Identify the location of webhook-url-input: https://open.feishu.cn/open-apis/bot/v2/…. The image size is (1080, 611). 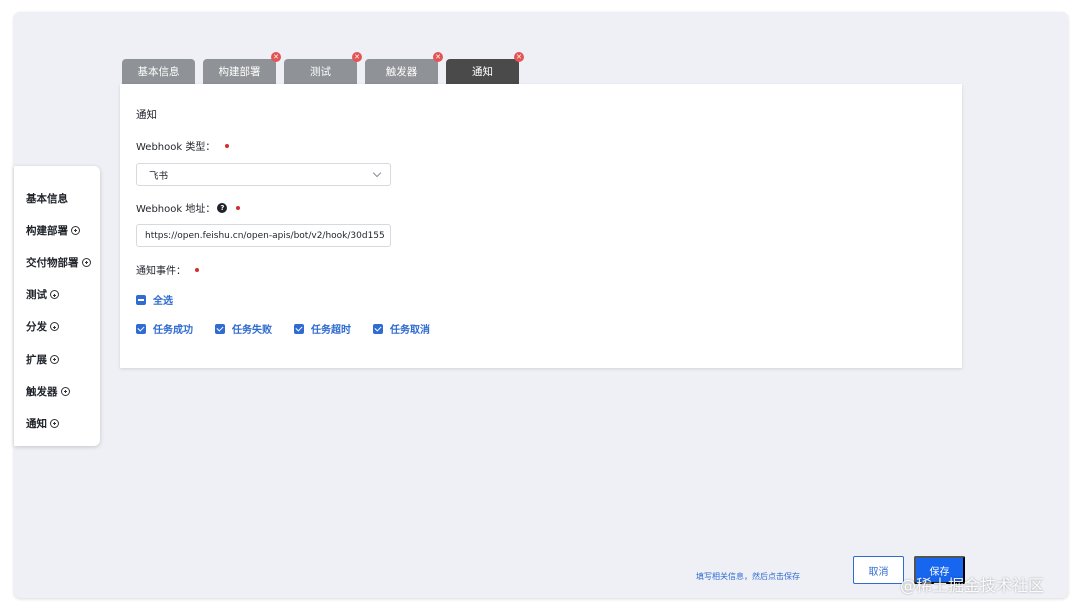
(263, 235).